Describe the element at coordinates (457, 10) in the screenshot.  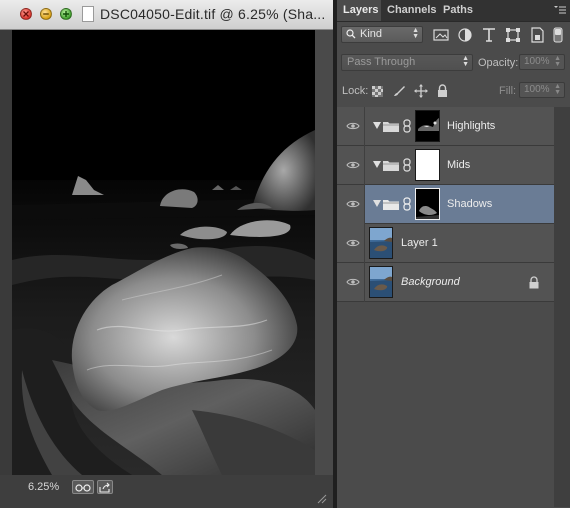
I see `tab-paths: Paths` at that location.